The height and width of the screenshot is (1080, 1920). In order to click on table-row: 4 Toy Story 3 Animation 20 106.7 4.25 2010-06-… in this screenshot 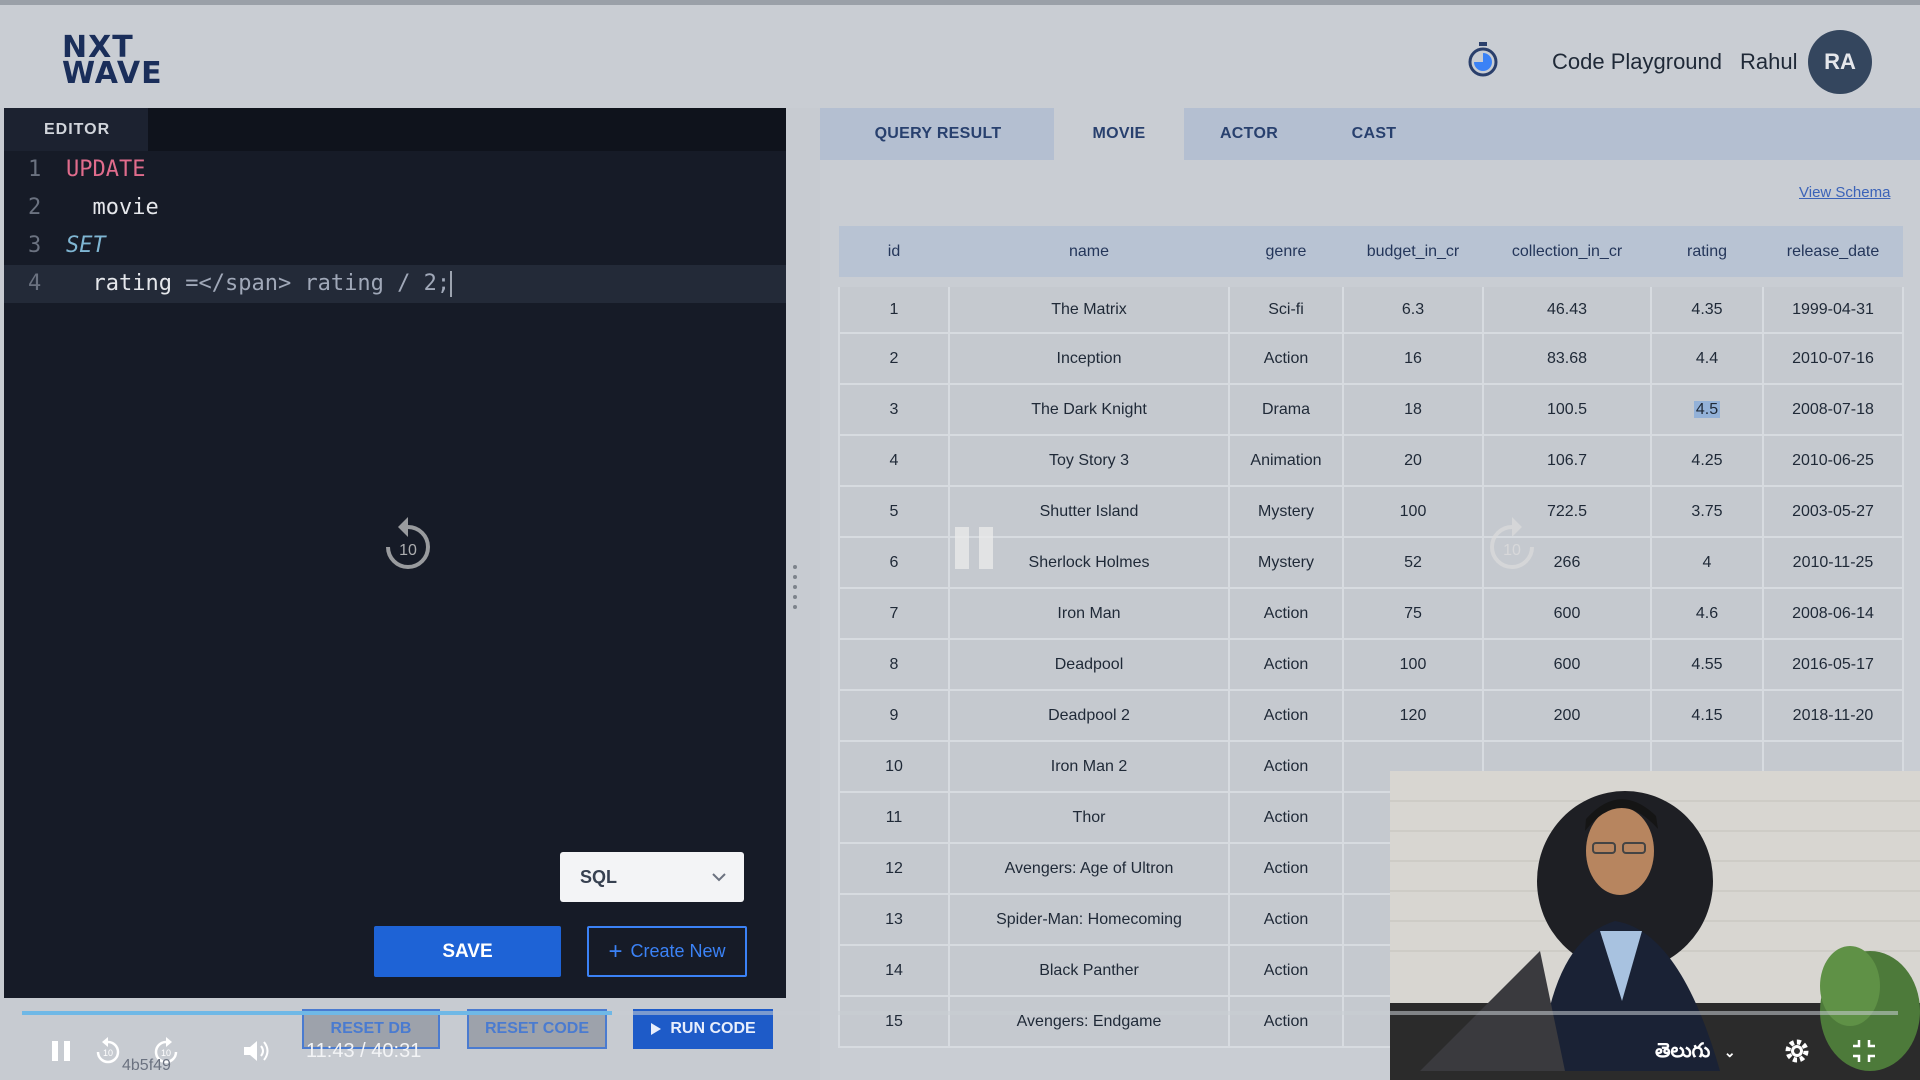, I will do `click(1371, 460)`.